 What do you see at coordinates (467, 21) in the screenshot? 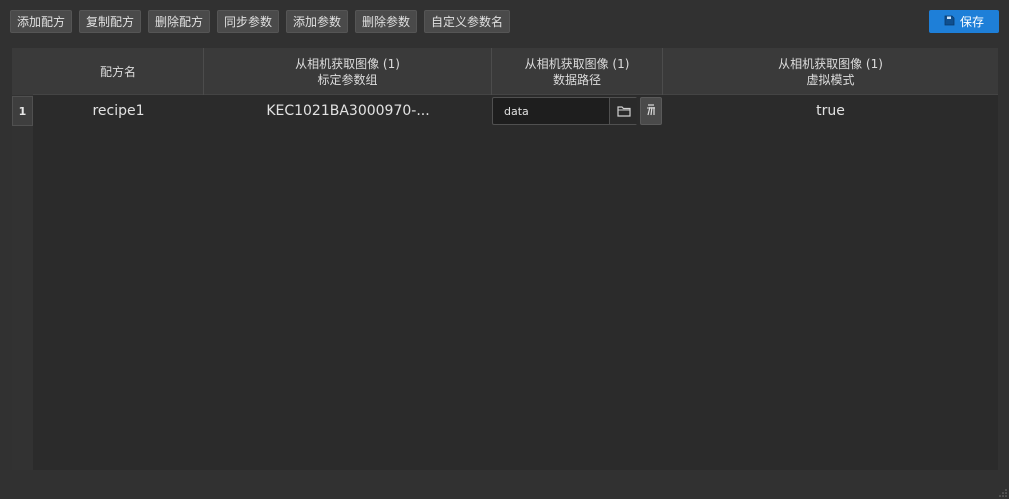
I see `custom-param-name-button: 自定义参数名` at bounding box center [467, 21].